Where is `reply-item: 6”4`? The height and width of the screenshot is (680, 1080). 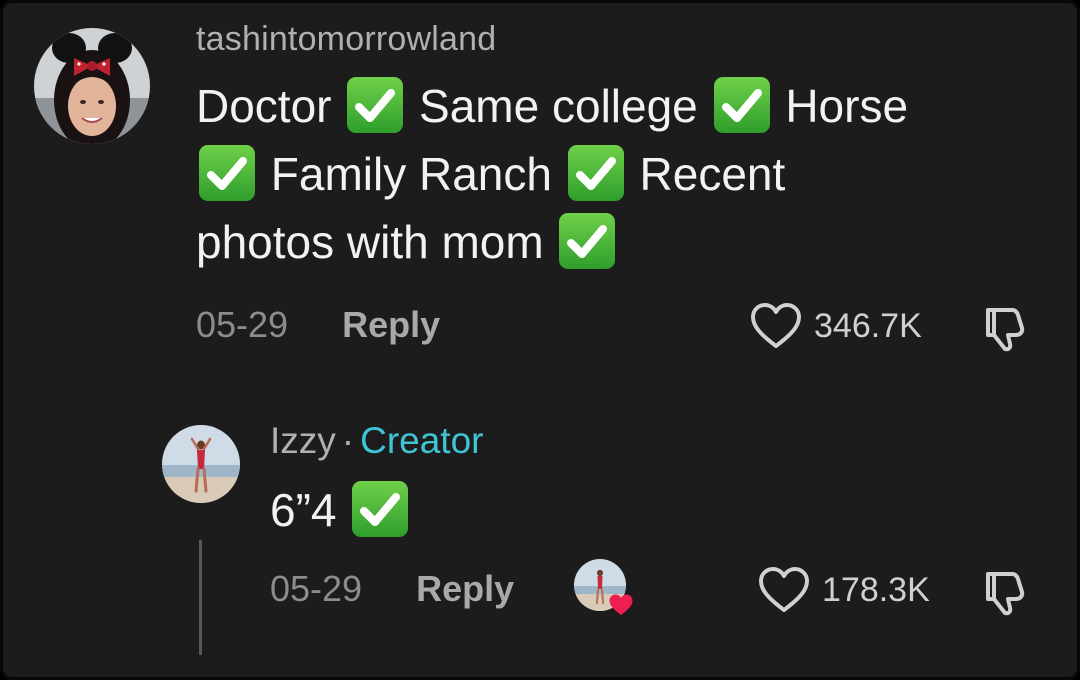 reply-item: 6”4 is located at coordinates (303, 510).